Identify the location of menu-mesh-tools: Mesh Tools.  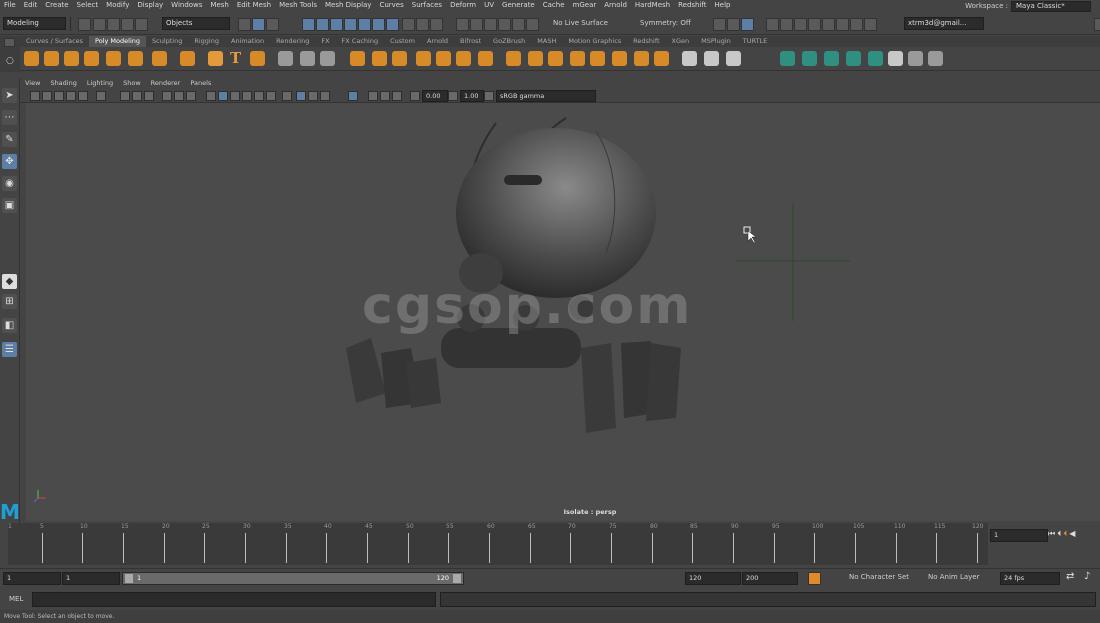
(298, 5).